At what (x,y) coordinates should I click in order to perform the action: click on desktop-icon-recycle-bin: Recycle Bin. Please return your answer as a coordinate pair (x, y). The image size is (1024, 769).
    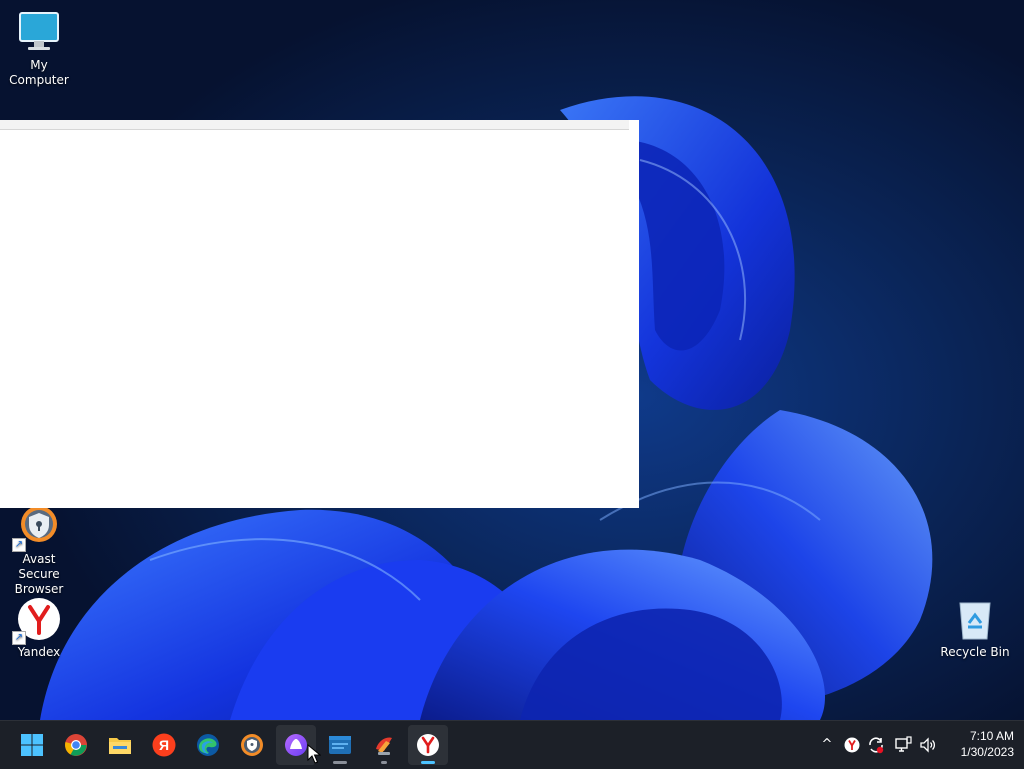
    Looking at the image, I should click on (975, 628).